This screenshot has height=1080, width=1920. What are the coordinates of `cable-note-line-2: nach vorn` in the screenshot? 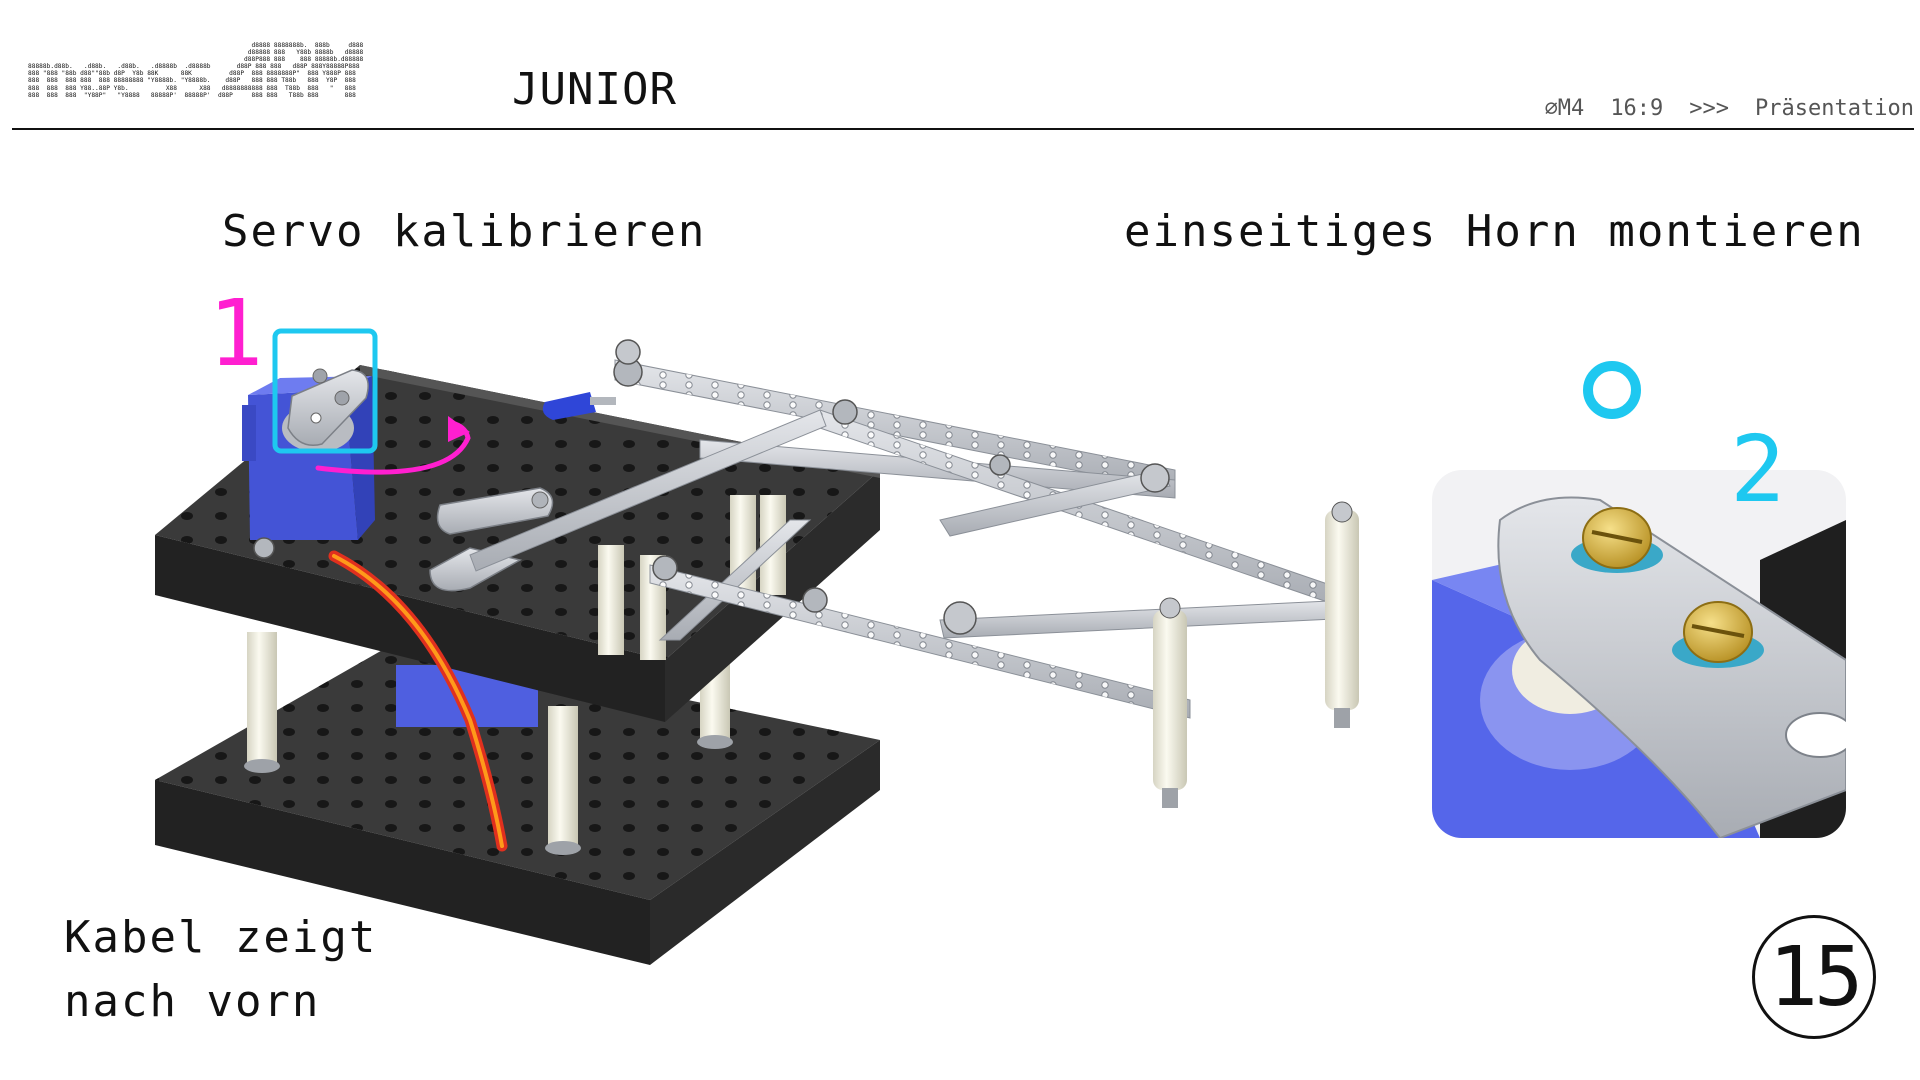 It's located at (192, 1001).